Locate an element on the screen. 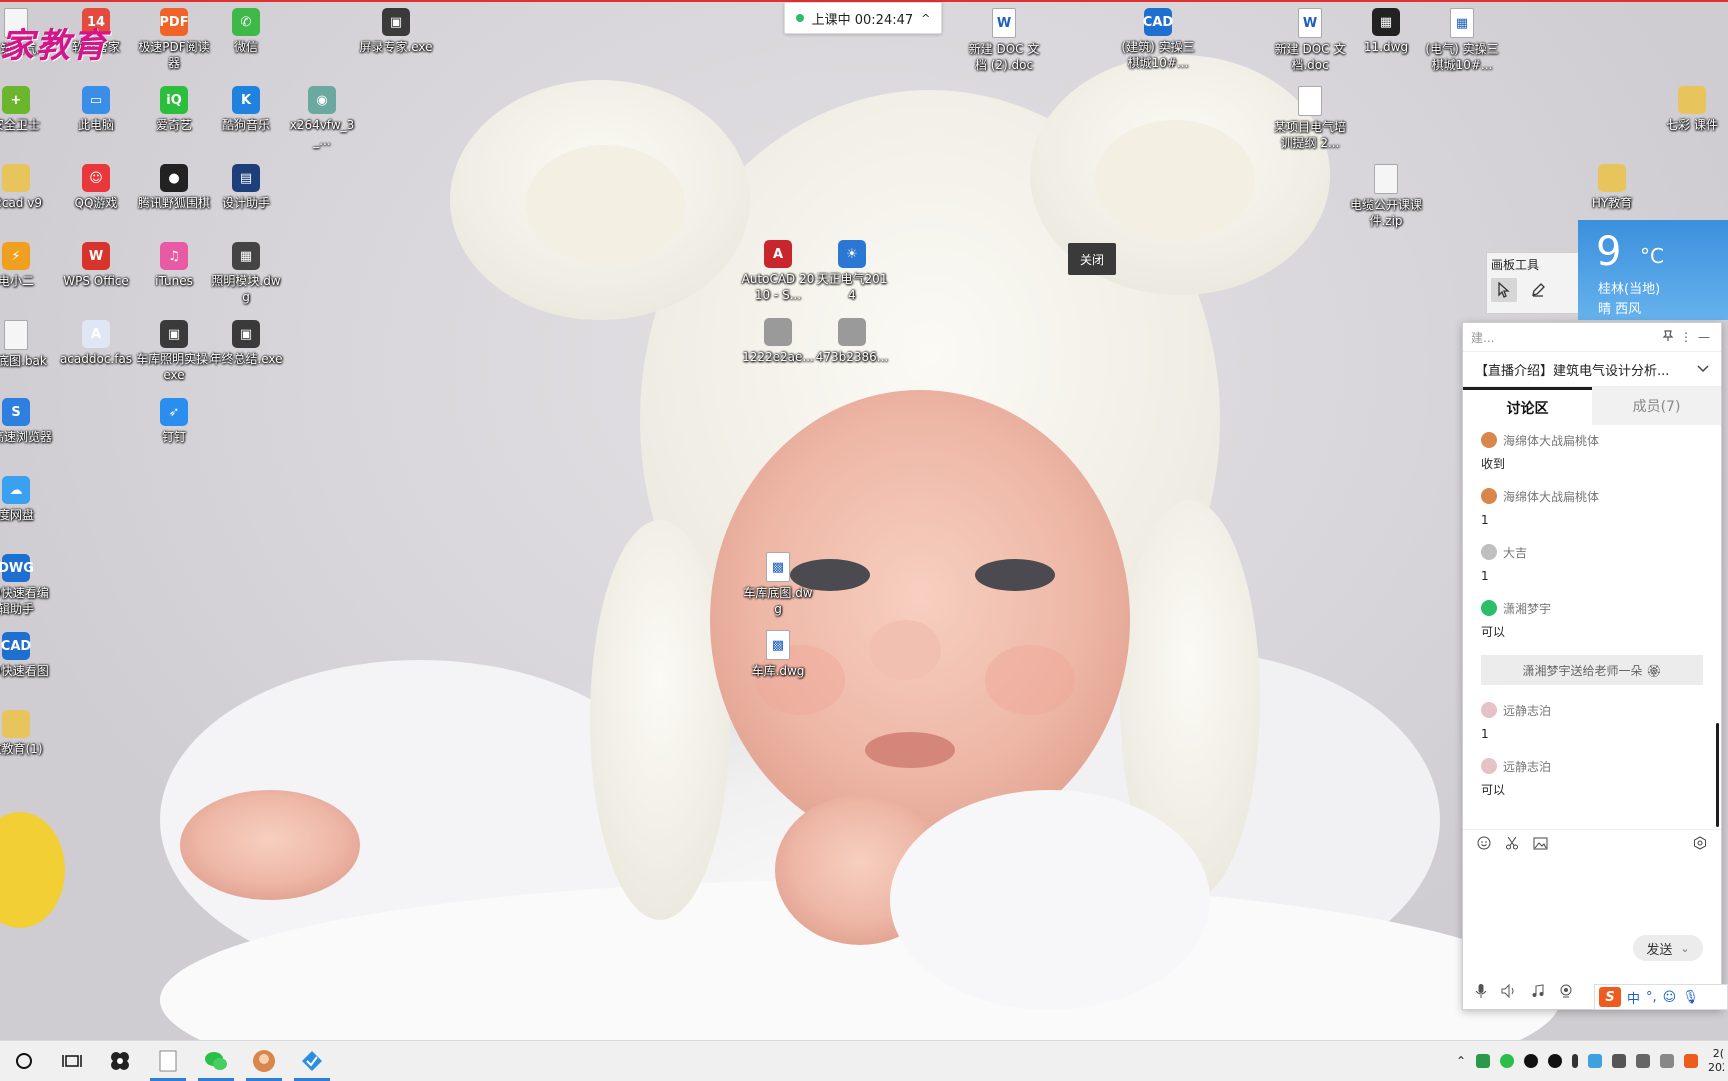 Image resolution: width=1728 pixels, height=1081 pixels. tray-expand-icon: ⌃ is located at coordinates (1461, 1061).